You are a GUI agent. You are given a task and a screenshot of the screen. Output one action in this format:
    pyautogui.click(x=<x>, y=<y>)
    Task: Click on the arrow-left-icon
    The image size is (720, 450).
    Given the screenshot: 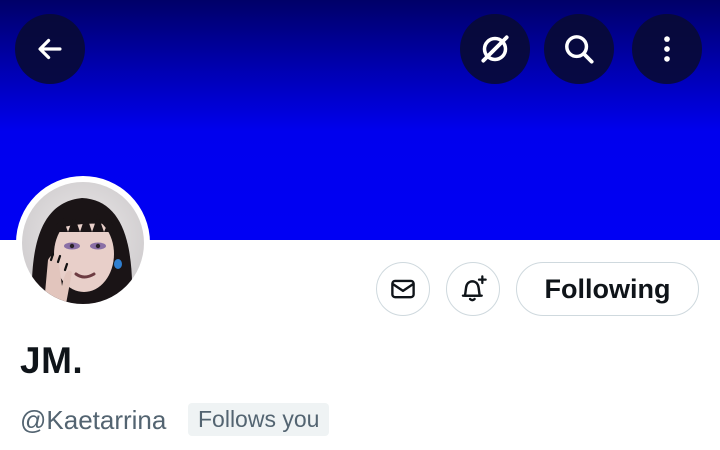 What is the action you would take?
    pyautogui.click(x=50, y=49)
    